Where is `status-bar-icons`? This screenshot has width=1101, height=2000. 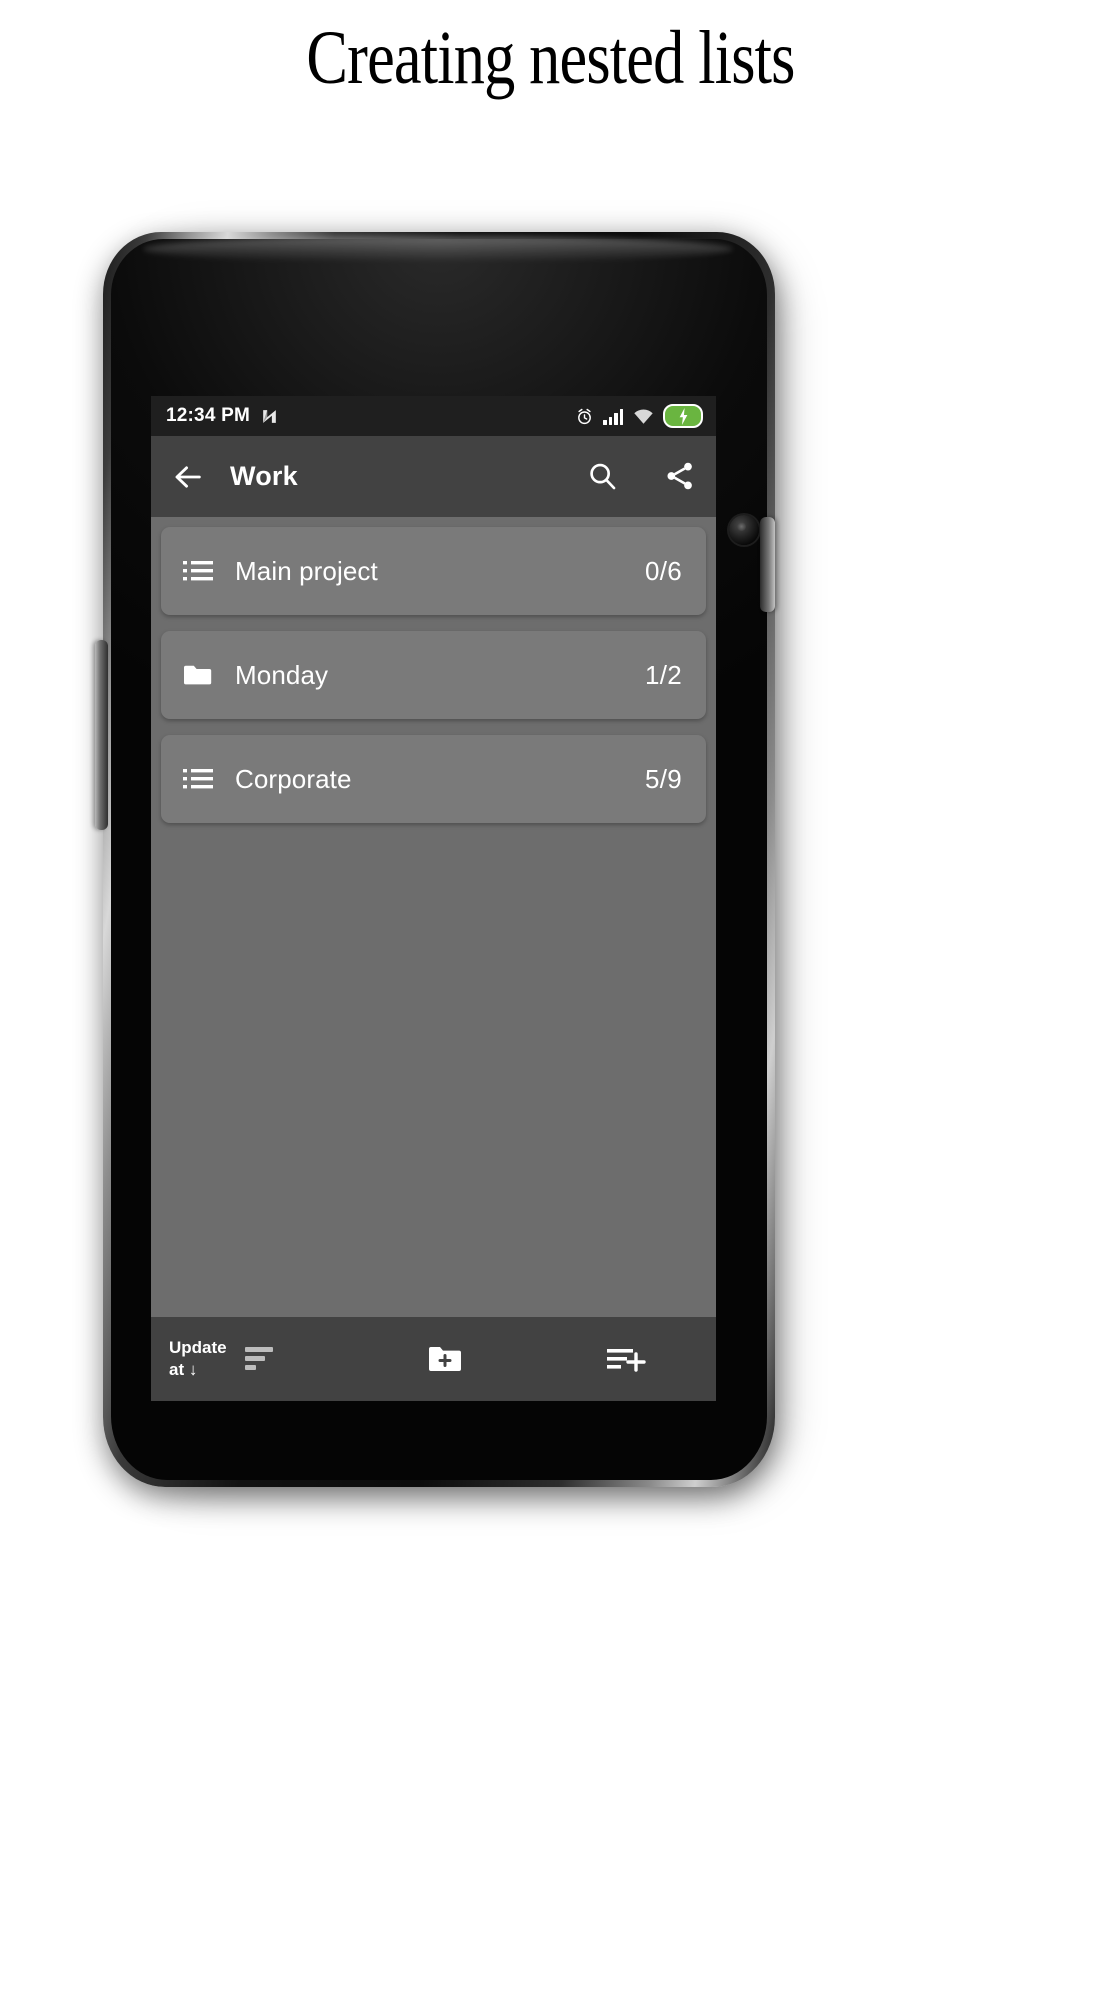 status-bar-icons is located at coordinates (639, 416).